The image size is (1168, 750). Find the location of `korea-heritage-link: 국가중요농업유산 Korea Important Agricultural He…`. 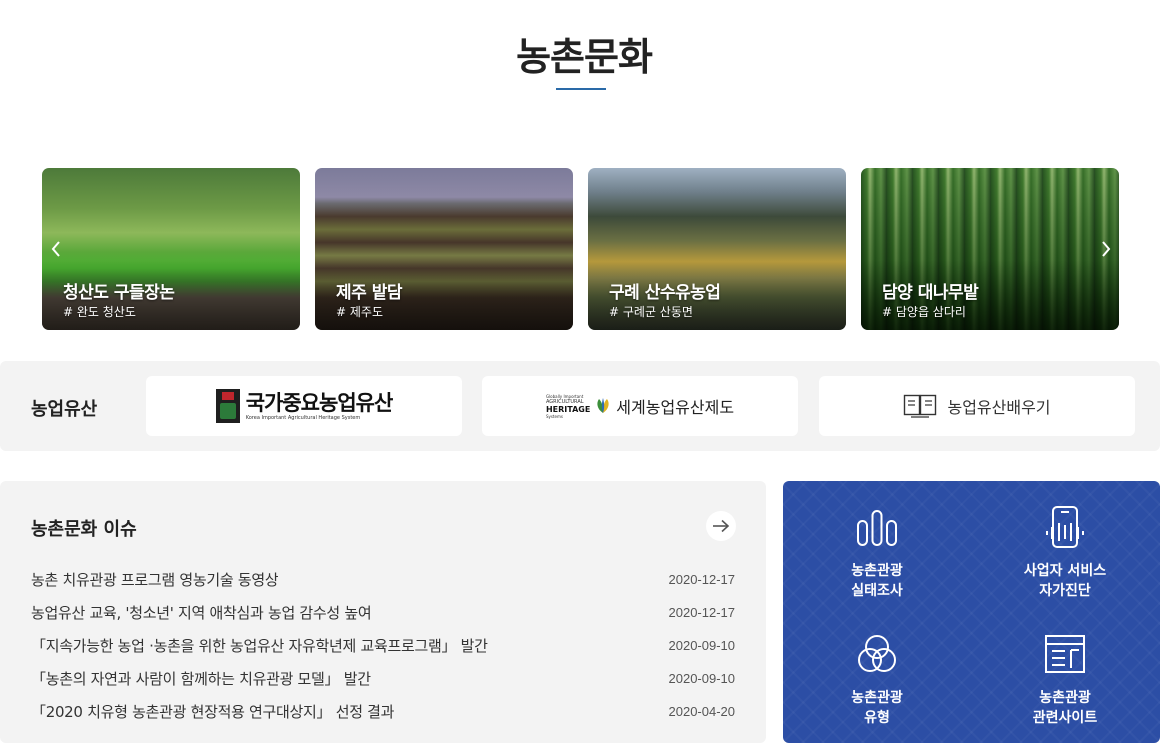

korea-heritage-link: 국가중요농업유산 Korea Important Agricultural He… is located at coordinates (304, 406).